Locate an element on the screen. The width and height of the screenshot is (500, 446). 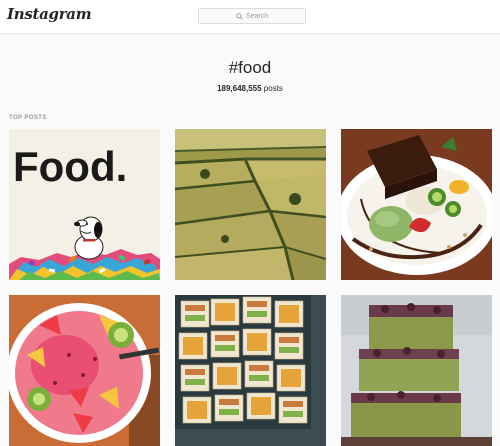
instagram-logo: Instagram is located at coordinates (49, 14).